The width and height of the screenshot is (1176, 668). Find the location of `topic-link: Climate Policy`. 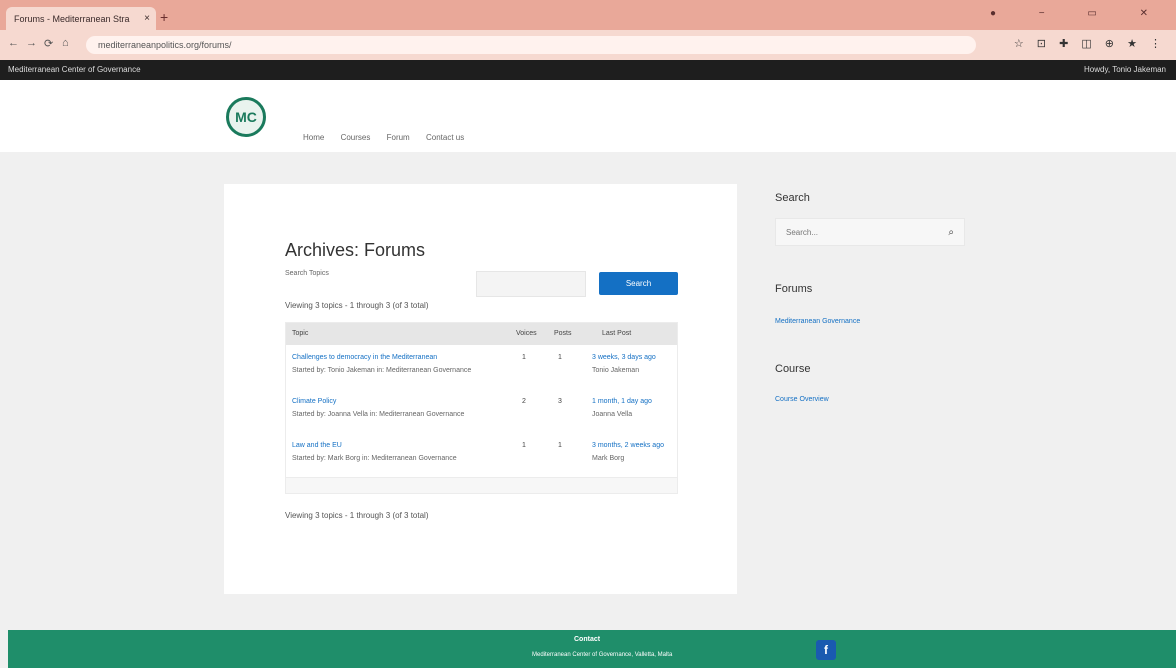

topic-link: Climate Policy is located at coordinates (314, 401).